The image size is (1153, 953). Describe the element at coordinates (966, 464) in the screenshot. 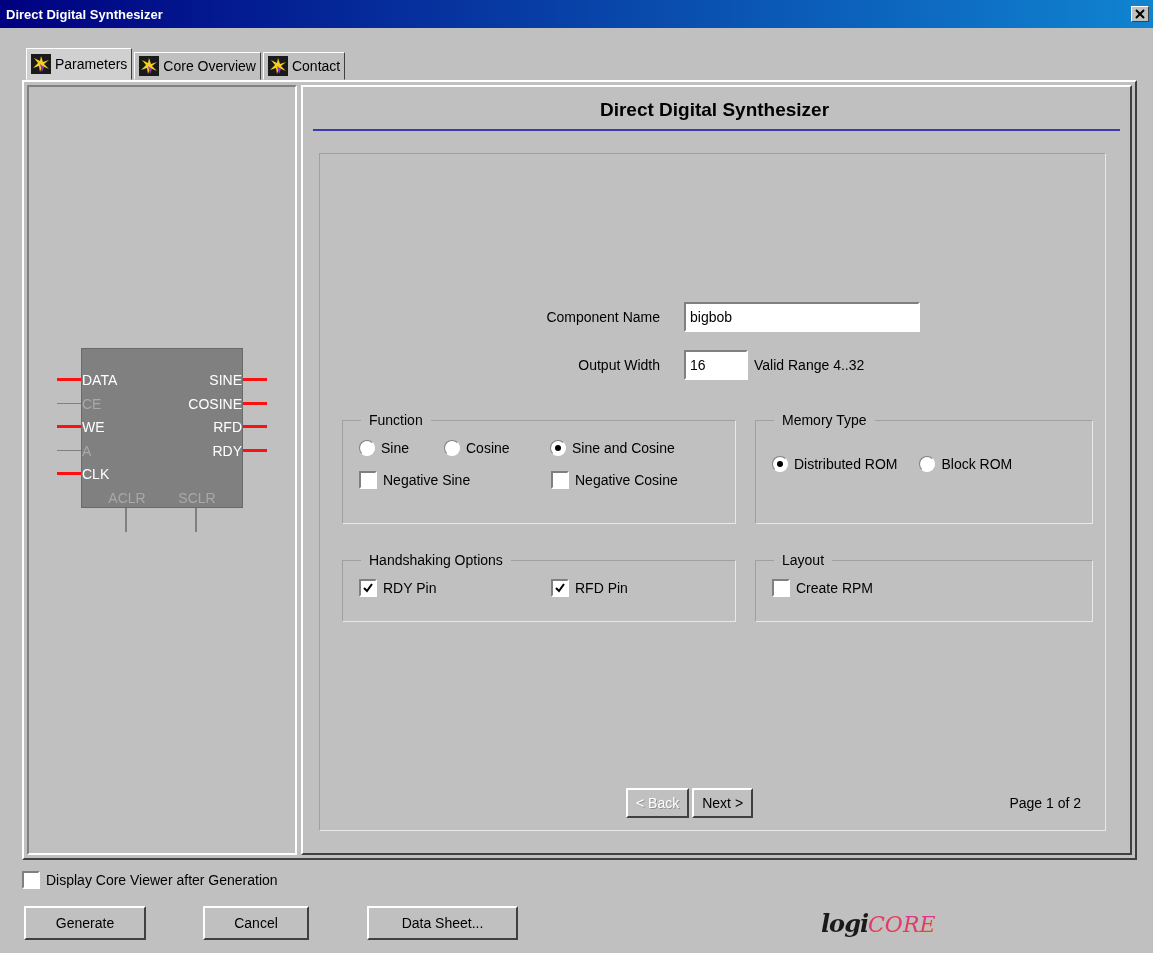

I see `radio-option: Block ROM` at that location.